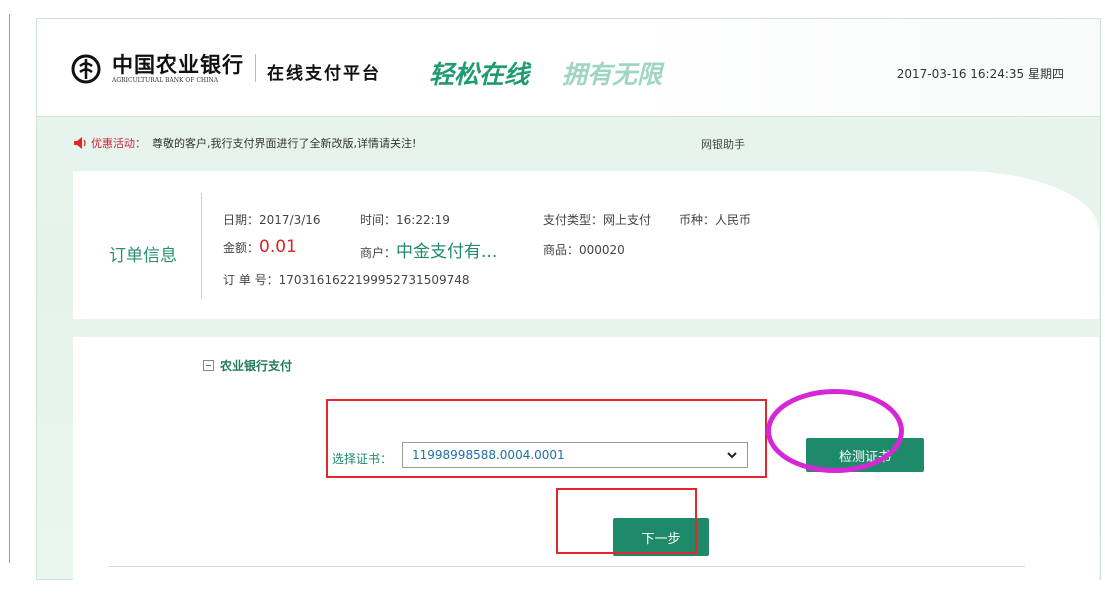 Image resolution: width=1105 pixels, height=597 pixels. Describe the element at coordinates (241, 248) in the screenshot. I see `order-amount-label: 金额：` at that location.